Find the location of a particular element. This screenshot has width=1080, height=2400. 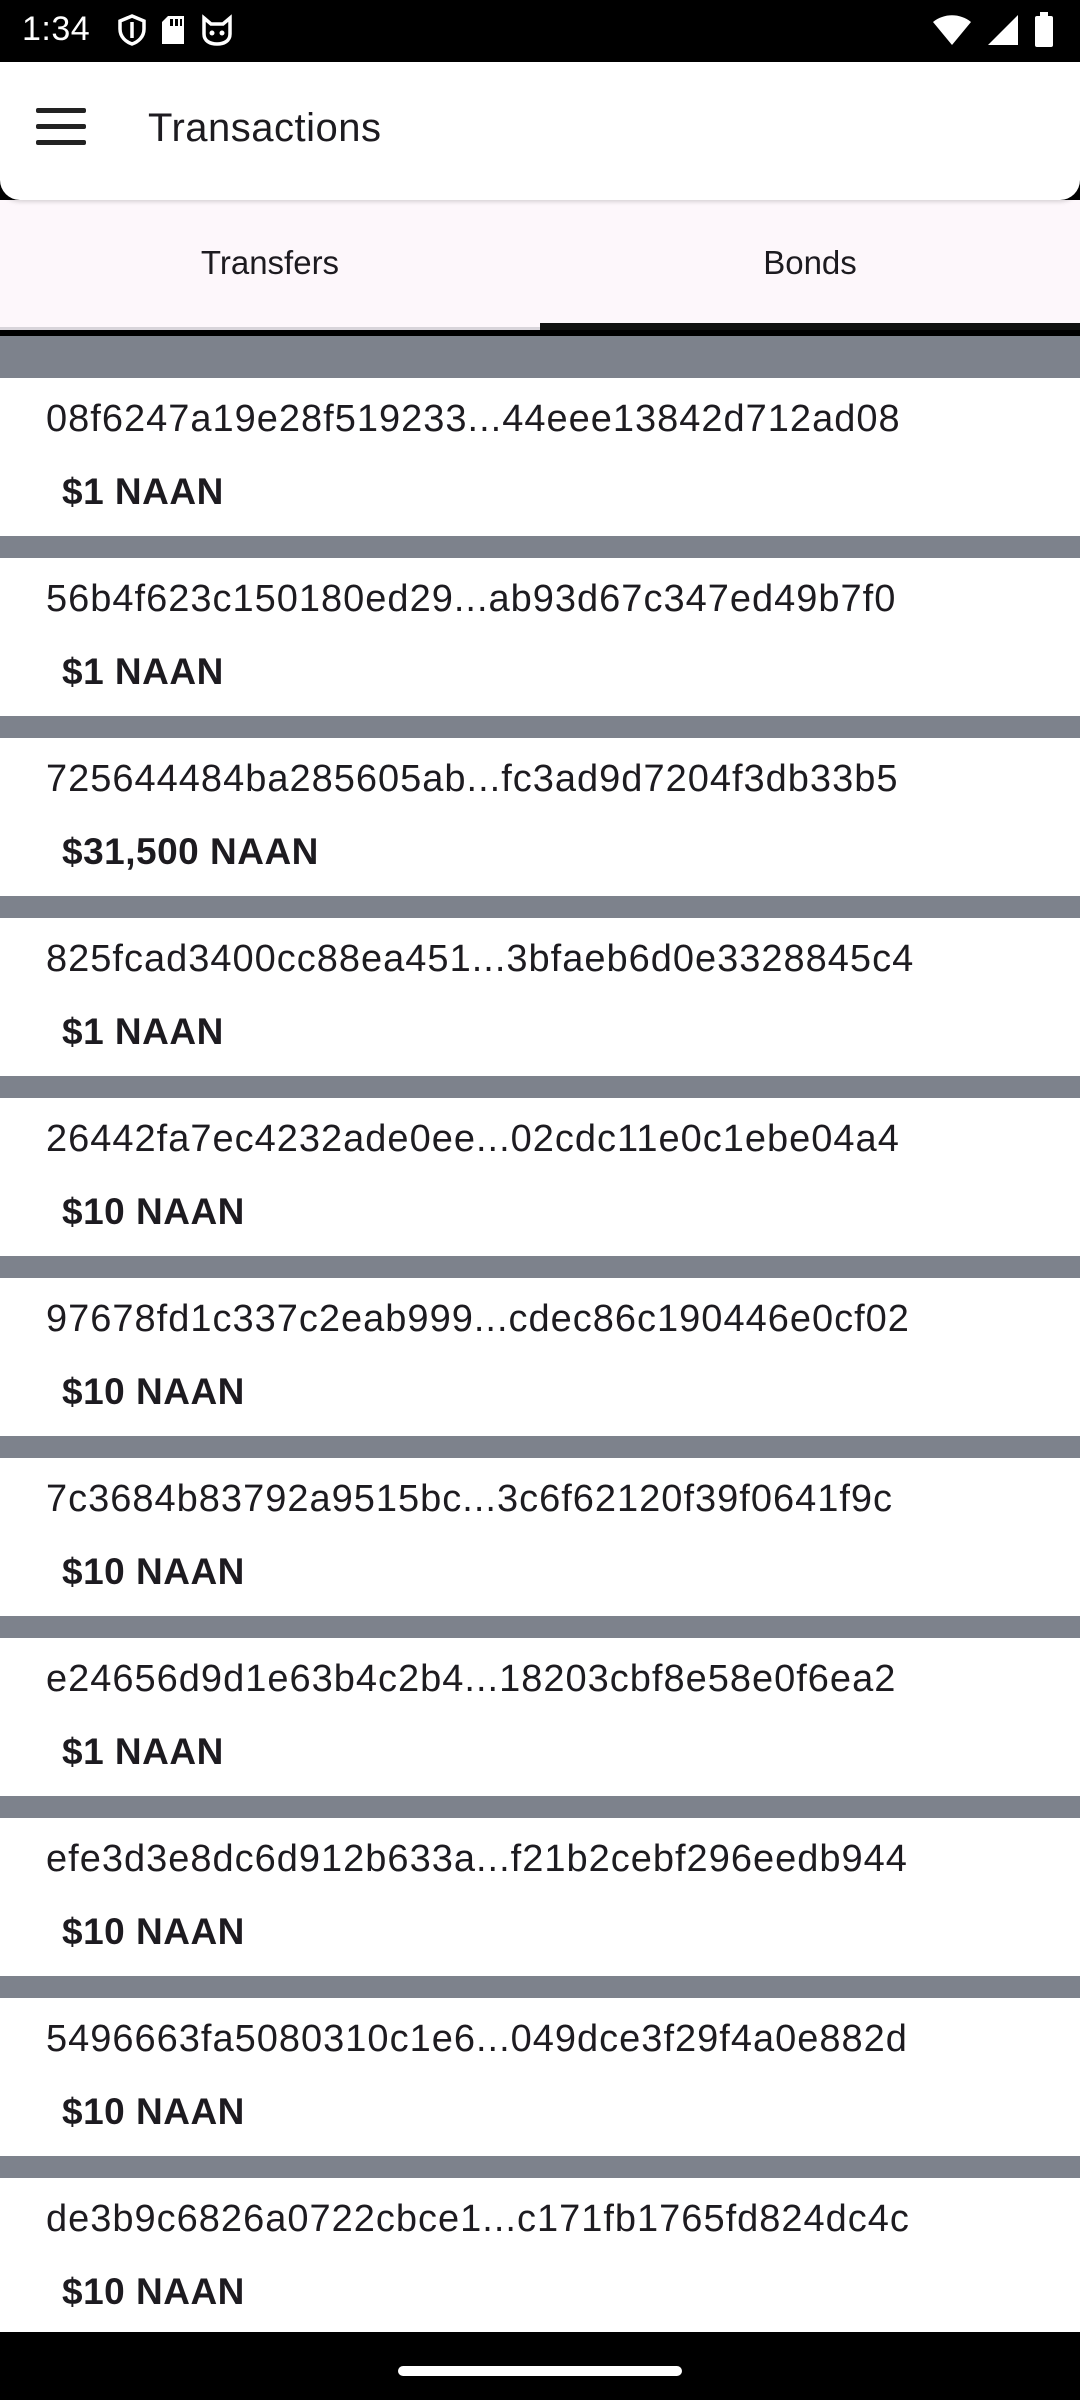

tab-active-indicator is located at coordinates (810, 326).